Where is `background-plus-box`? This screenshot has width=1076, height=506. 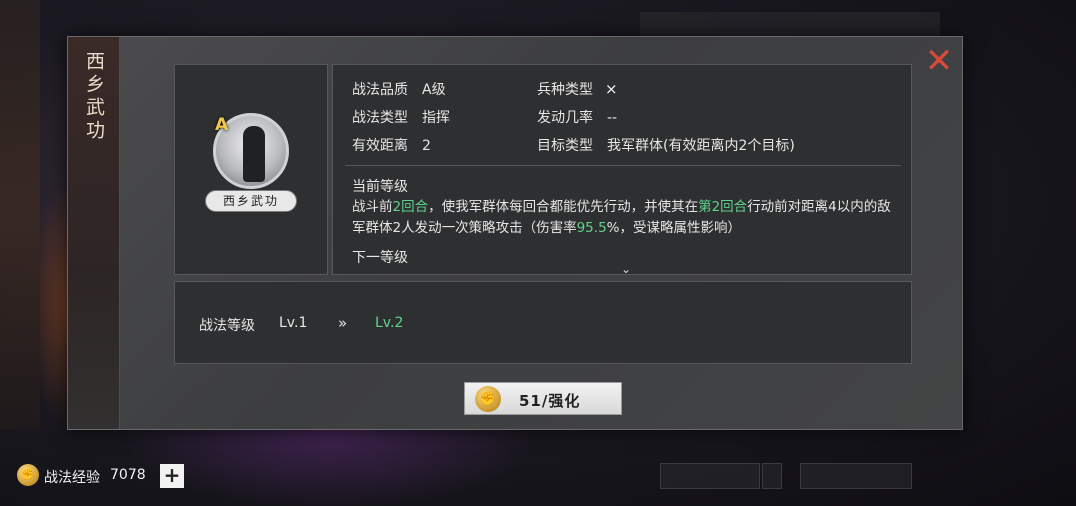 background-plus-box is located at coordinates (772, 476).